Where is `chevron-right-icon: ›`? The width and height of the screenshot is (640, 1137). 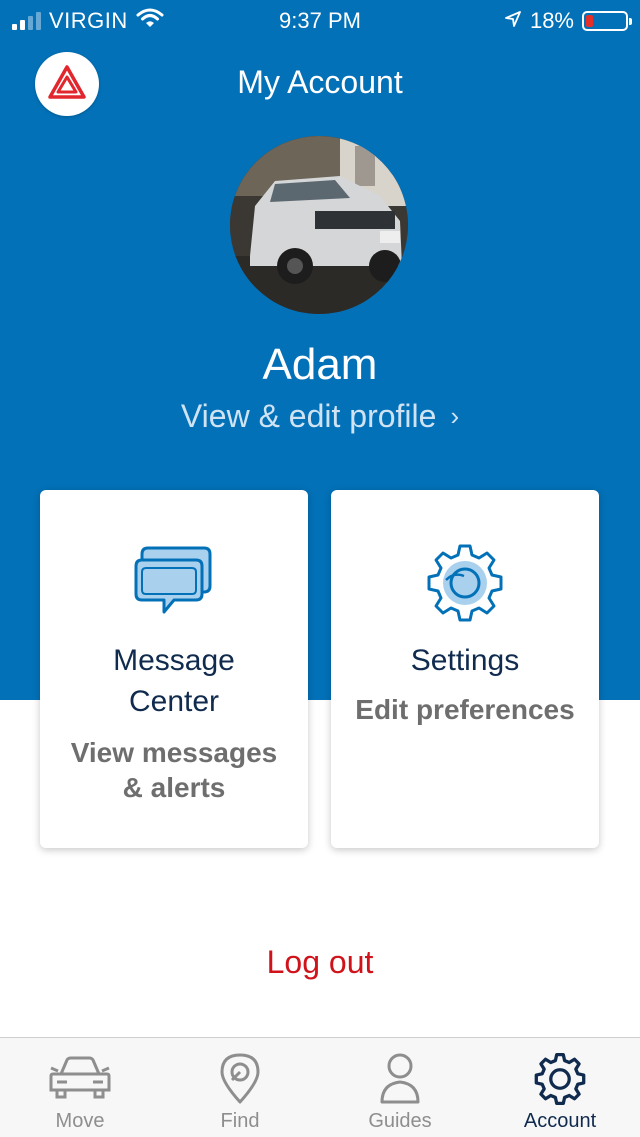
chevron-right-icon: › is located at coordinates (455, 416).